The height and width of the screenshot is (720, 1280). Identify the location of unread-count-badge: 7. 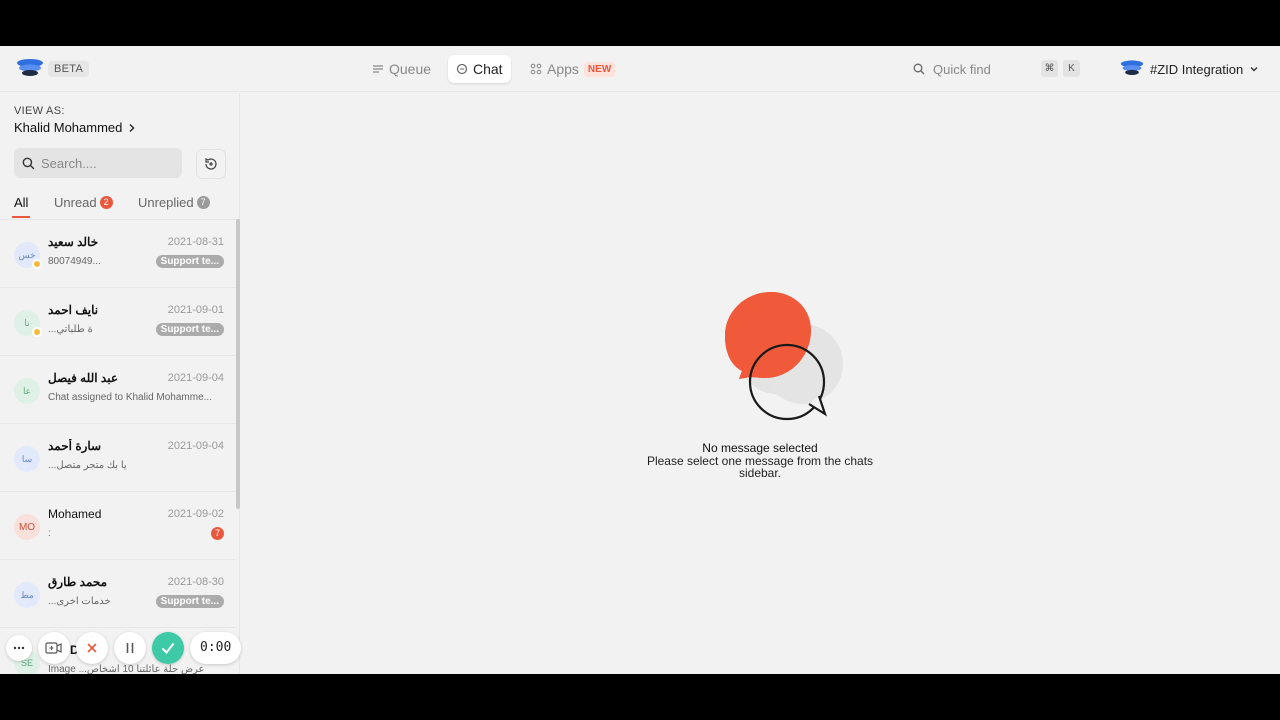
(217, 533).